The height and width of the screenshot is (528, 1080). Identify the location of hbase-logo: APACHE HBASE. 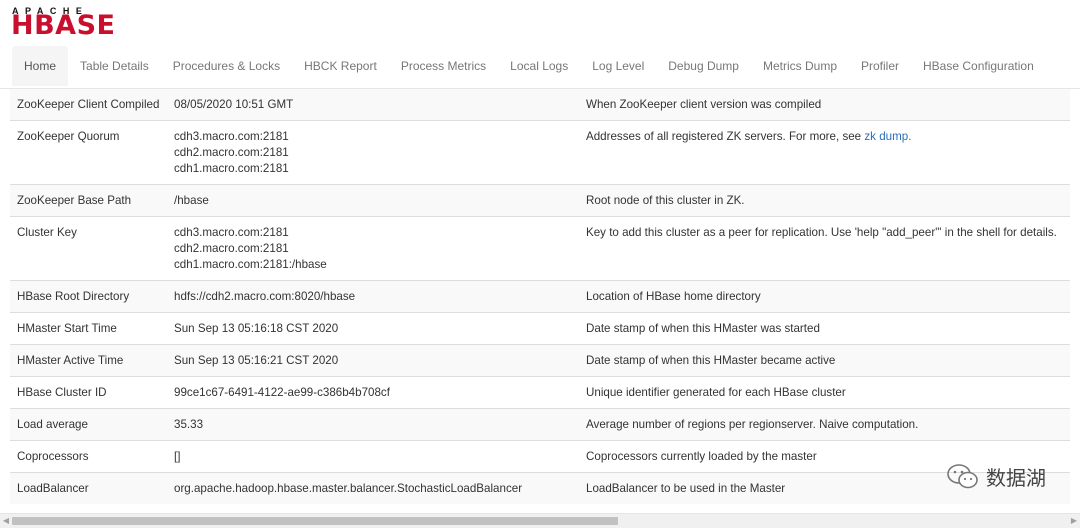
(66, 23).